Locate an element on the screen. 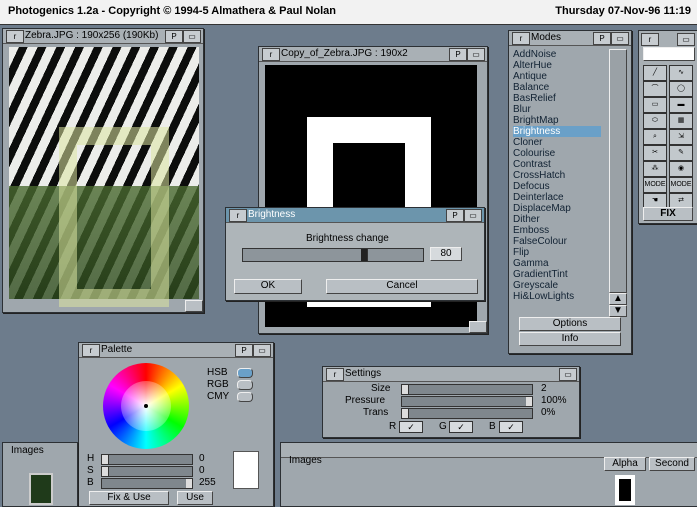 This screenshot has width=697, height=507. h-slider is located at coordinates (147, 459).